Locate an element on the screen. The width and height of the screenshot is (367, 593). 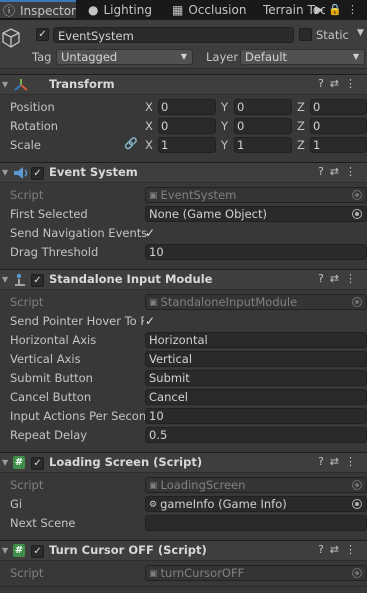
transform-component-header: ▼ Transform ?⇄⋮ is located at coordinates (183, 84).